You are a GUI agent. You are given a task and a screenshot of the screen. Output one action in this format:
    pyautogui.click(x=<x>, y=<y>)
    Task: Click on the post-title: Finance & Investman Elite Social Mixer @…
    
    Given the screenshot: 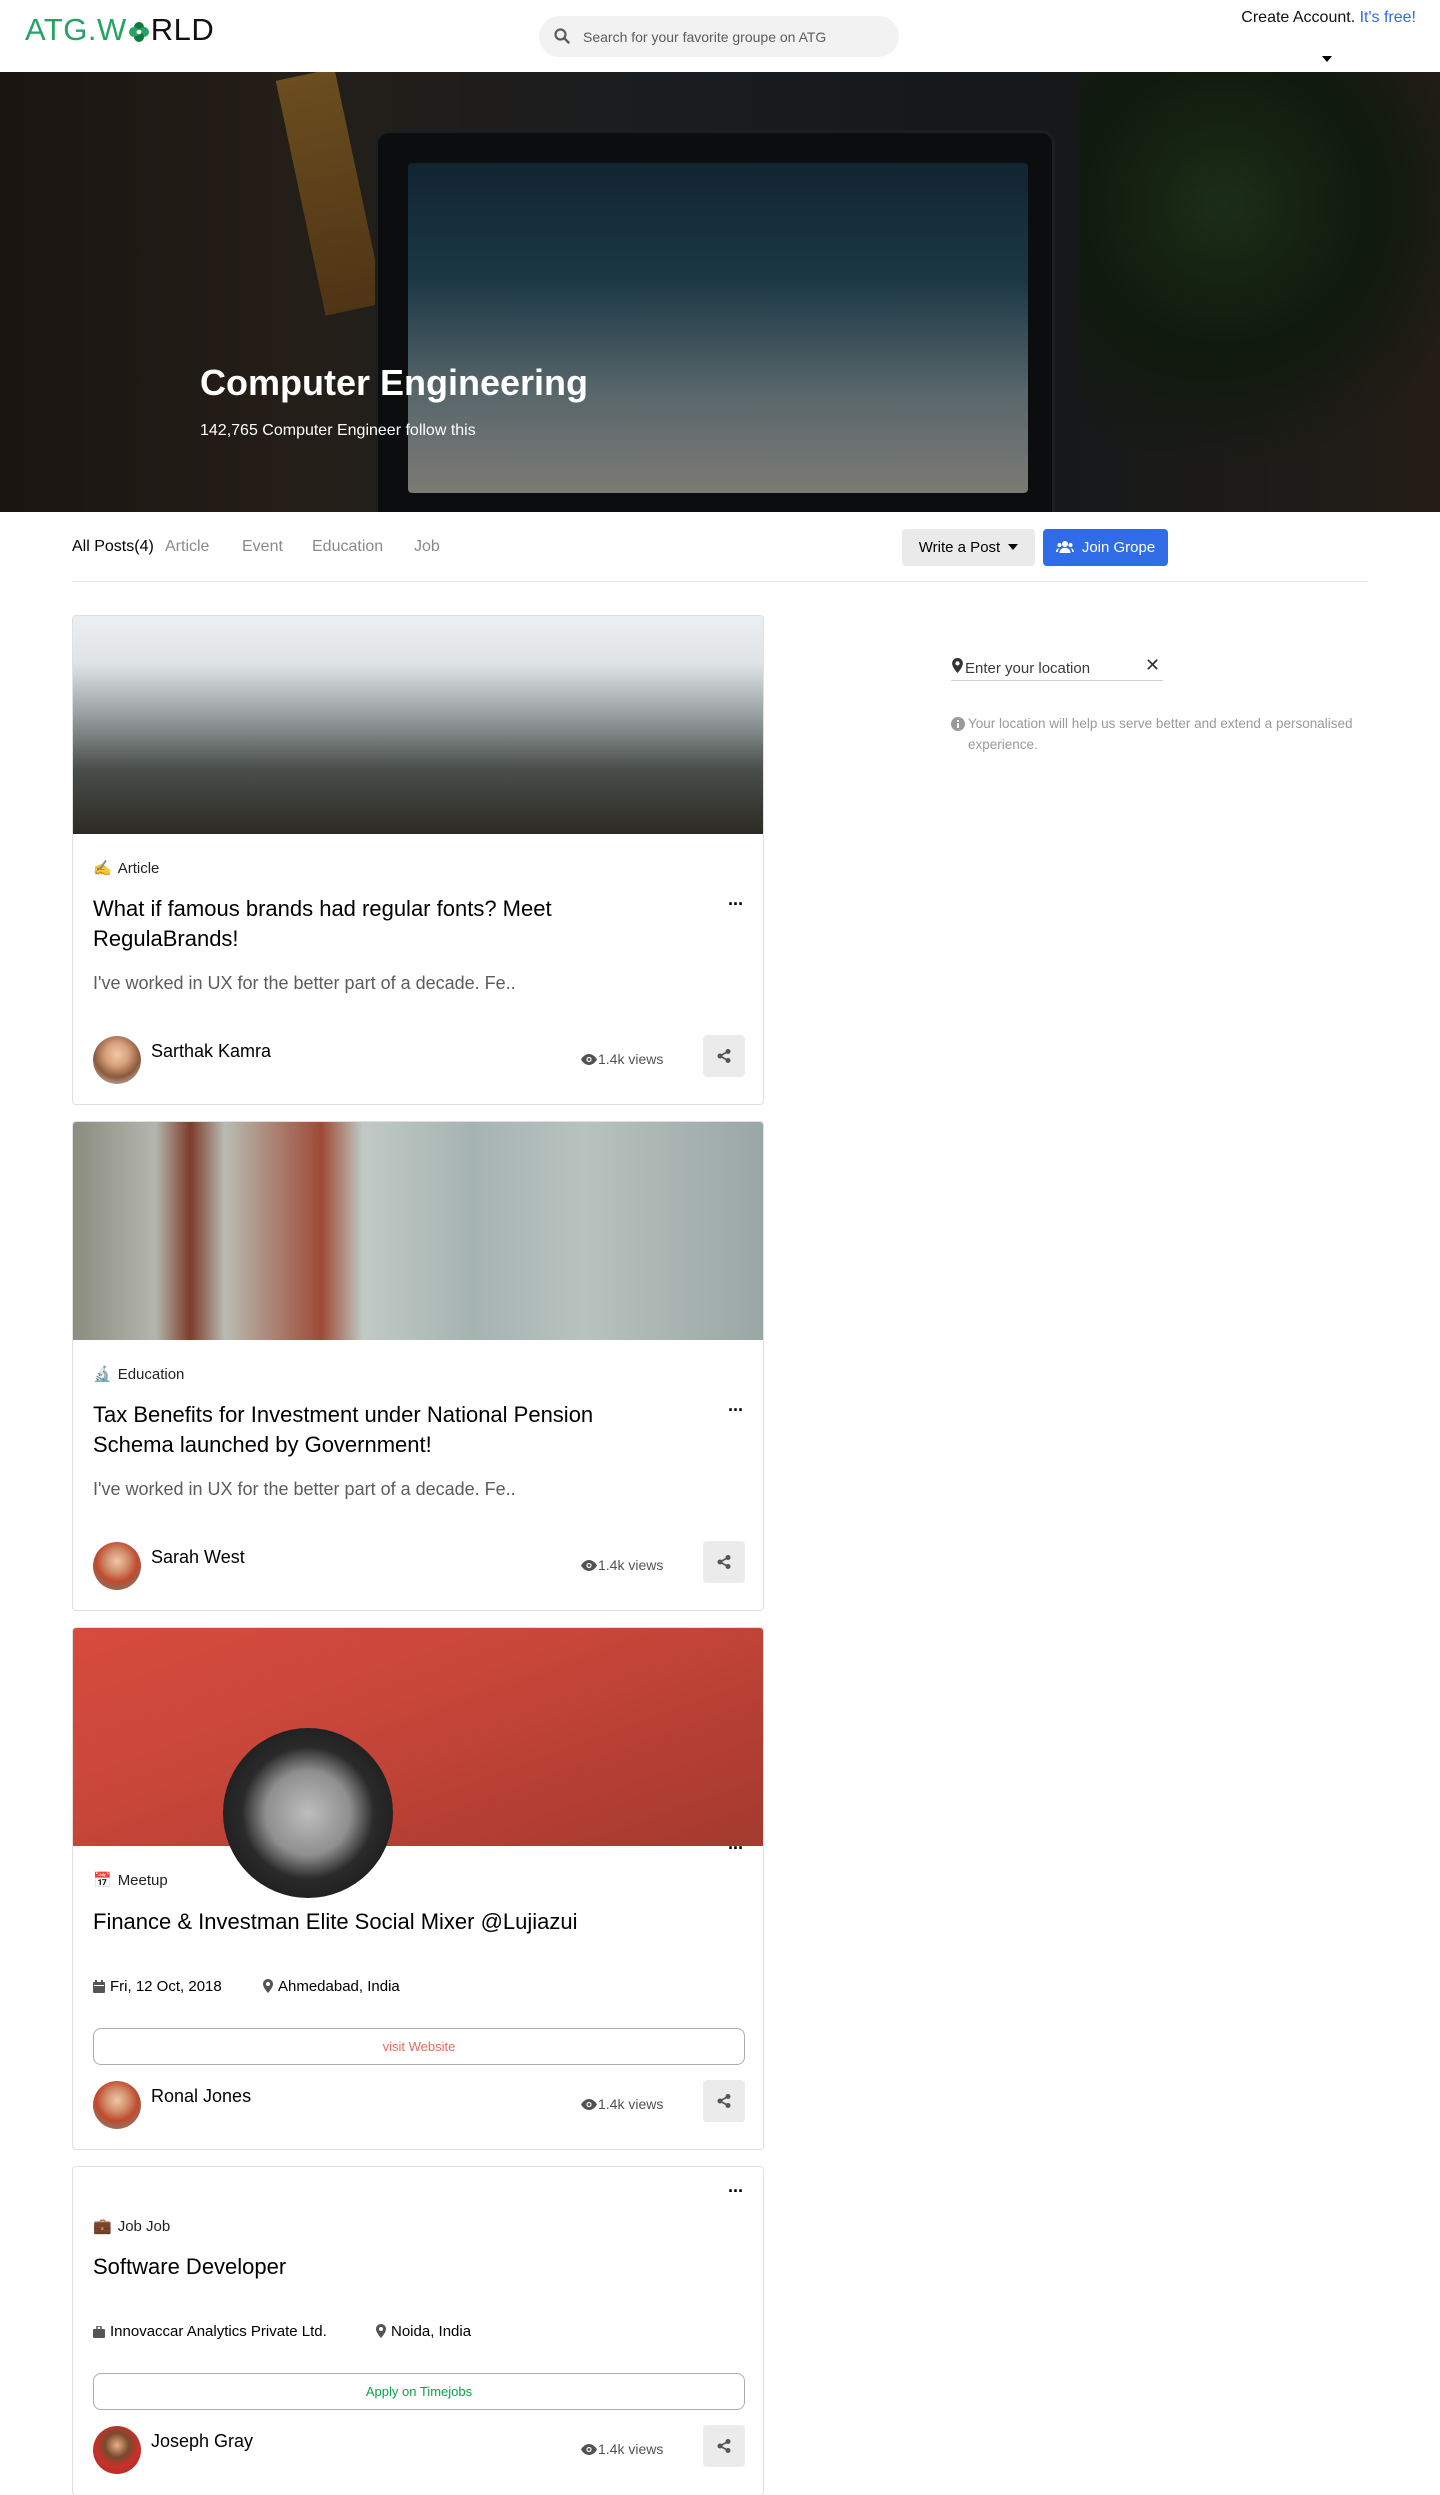 What is the action you would take?
    pyautogui.click(x=373, y=1922)
    